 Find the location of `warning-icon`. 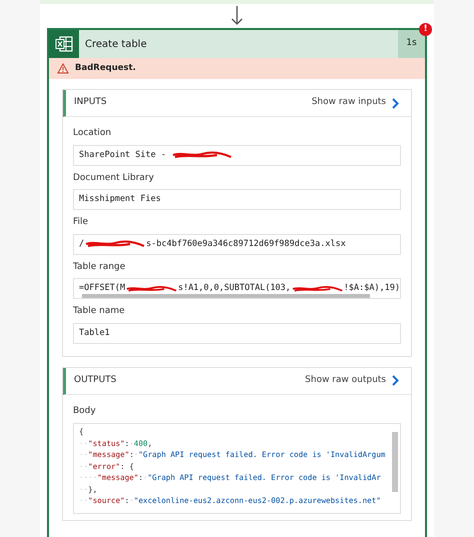

warning-icon is located at coordinates (63, 68).